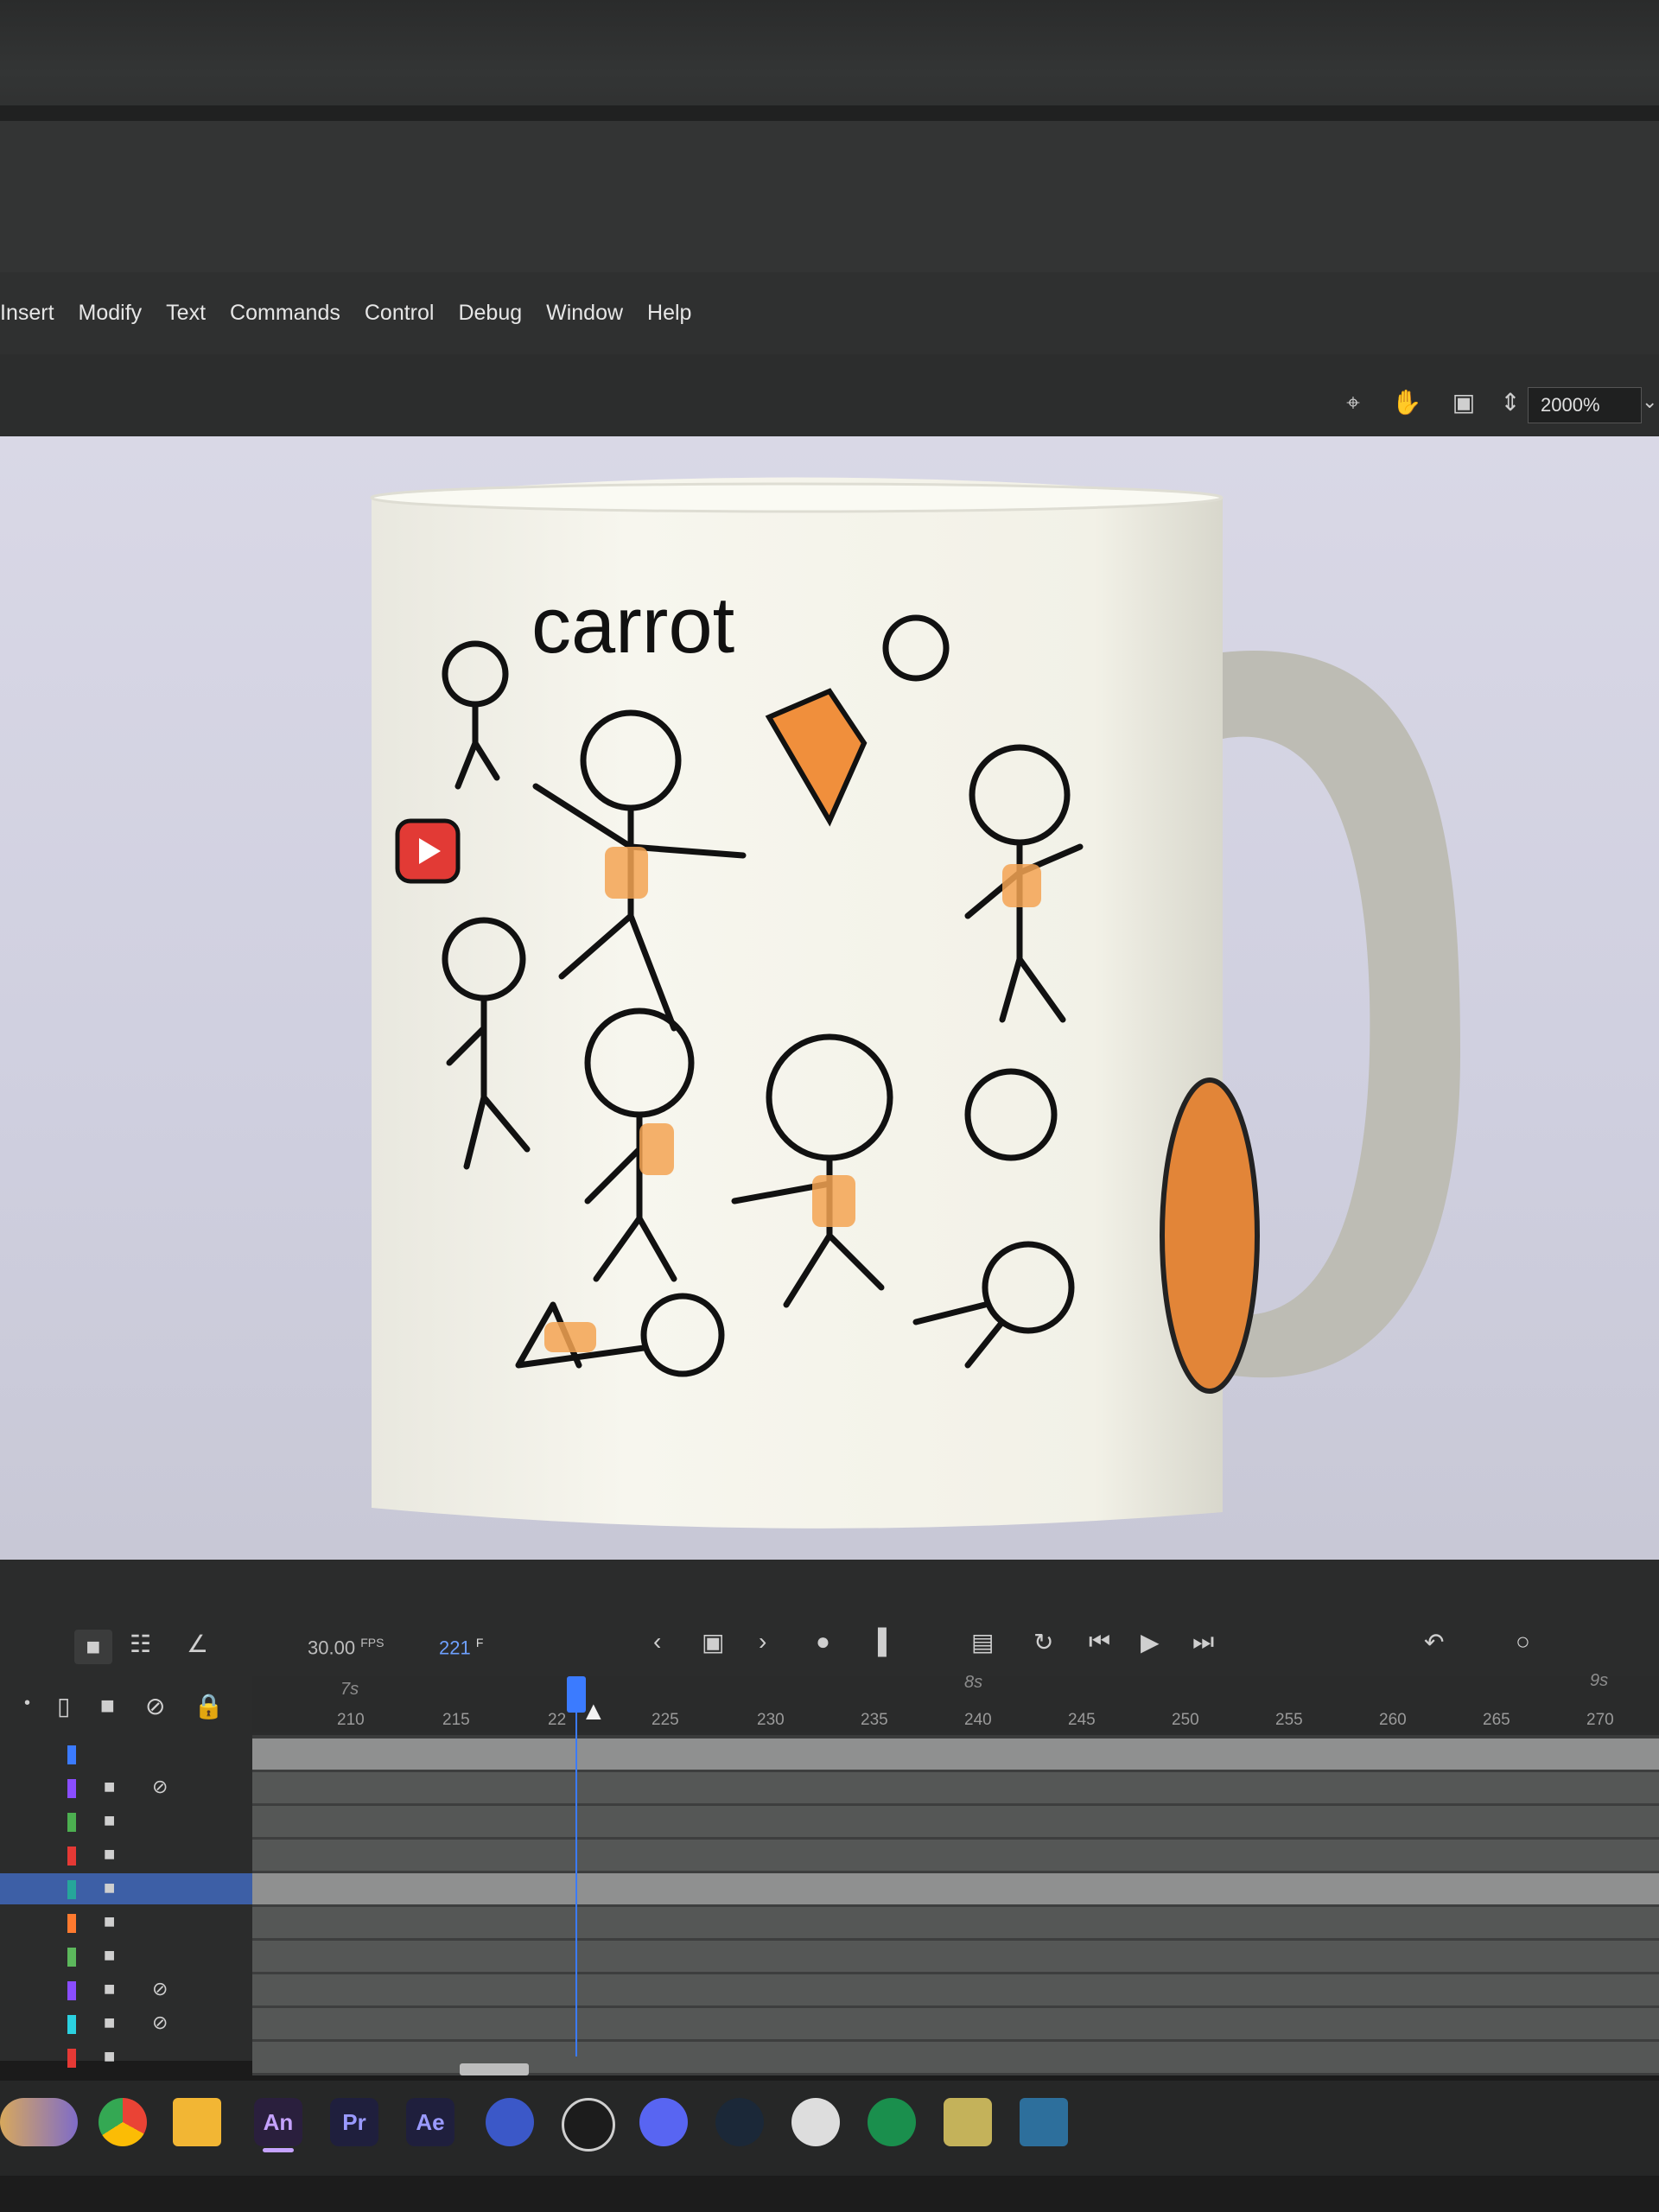 The image size is (1659, 2212). What do you see at coordinates (663, 2122) in the screenshot?
I see `discord-icon` at bounding box center [663, 2122].